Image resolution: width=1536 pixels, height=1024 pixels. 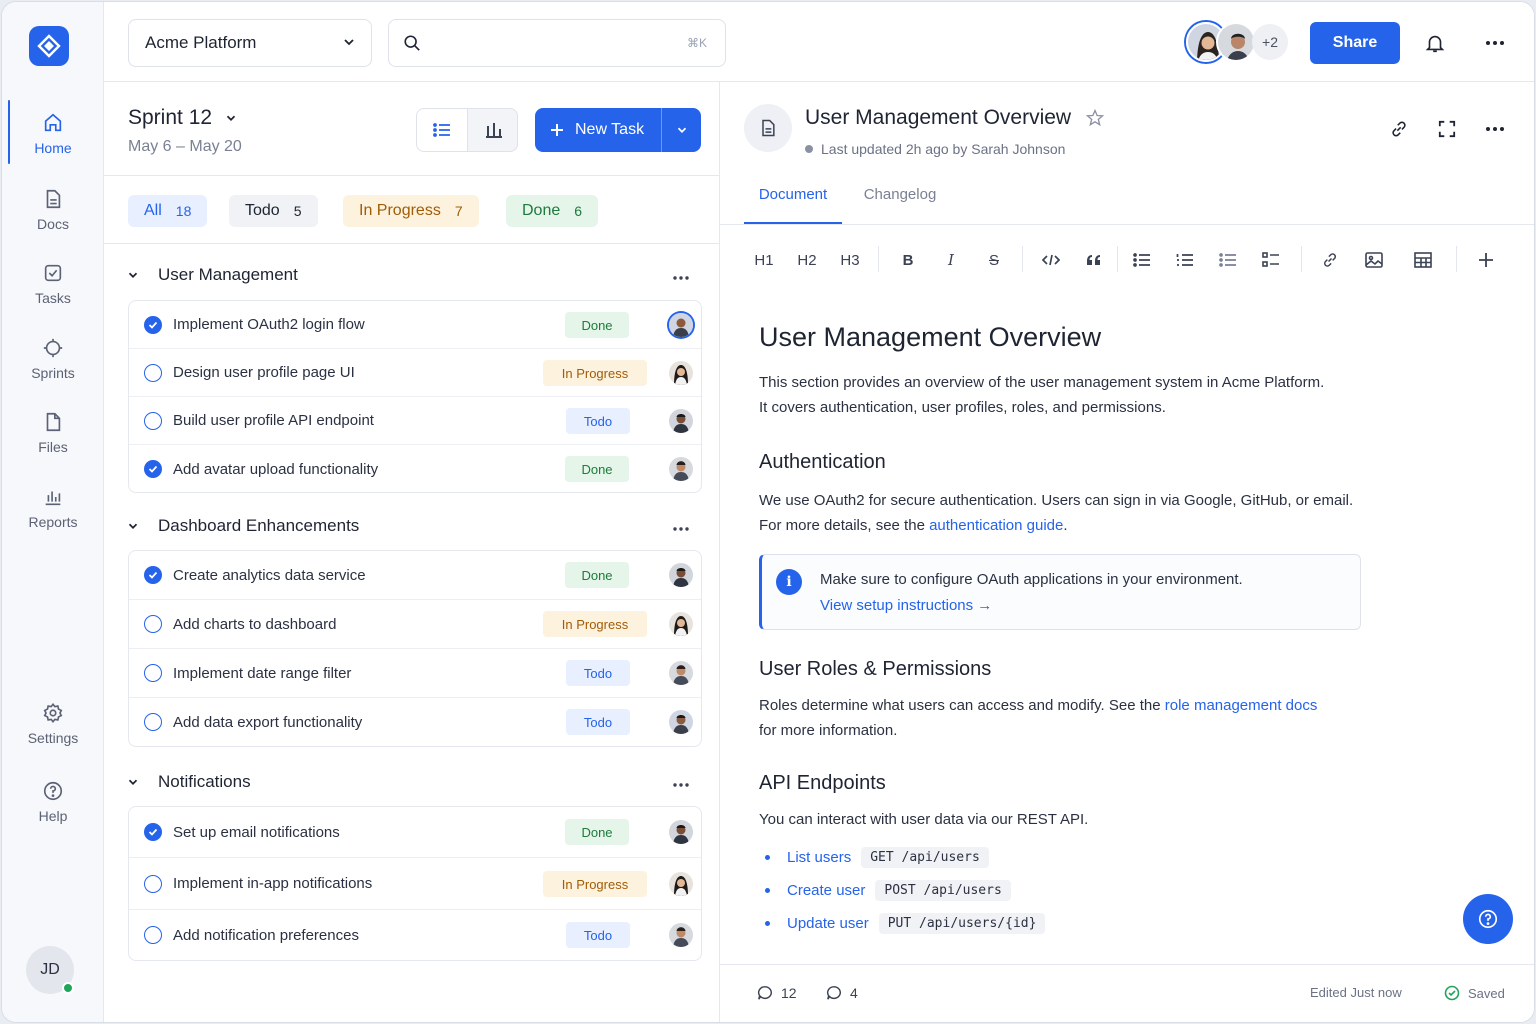 What do you see at coordinates (842, 993) in the screenshot?
I see `replies-counter: 4` at bounding box center [842, 993].